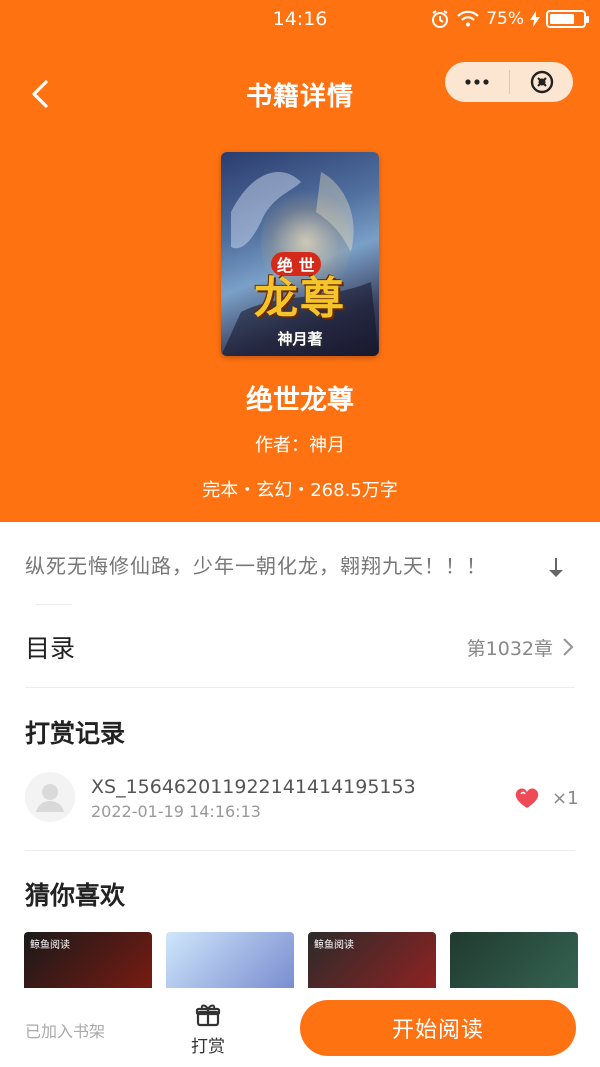 The image size is (600, 1067). I want to click on book-meta: 完本・玄幻・268.5万字, so click(300, 490).